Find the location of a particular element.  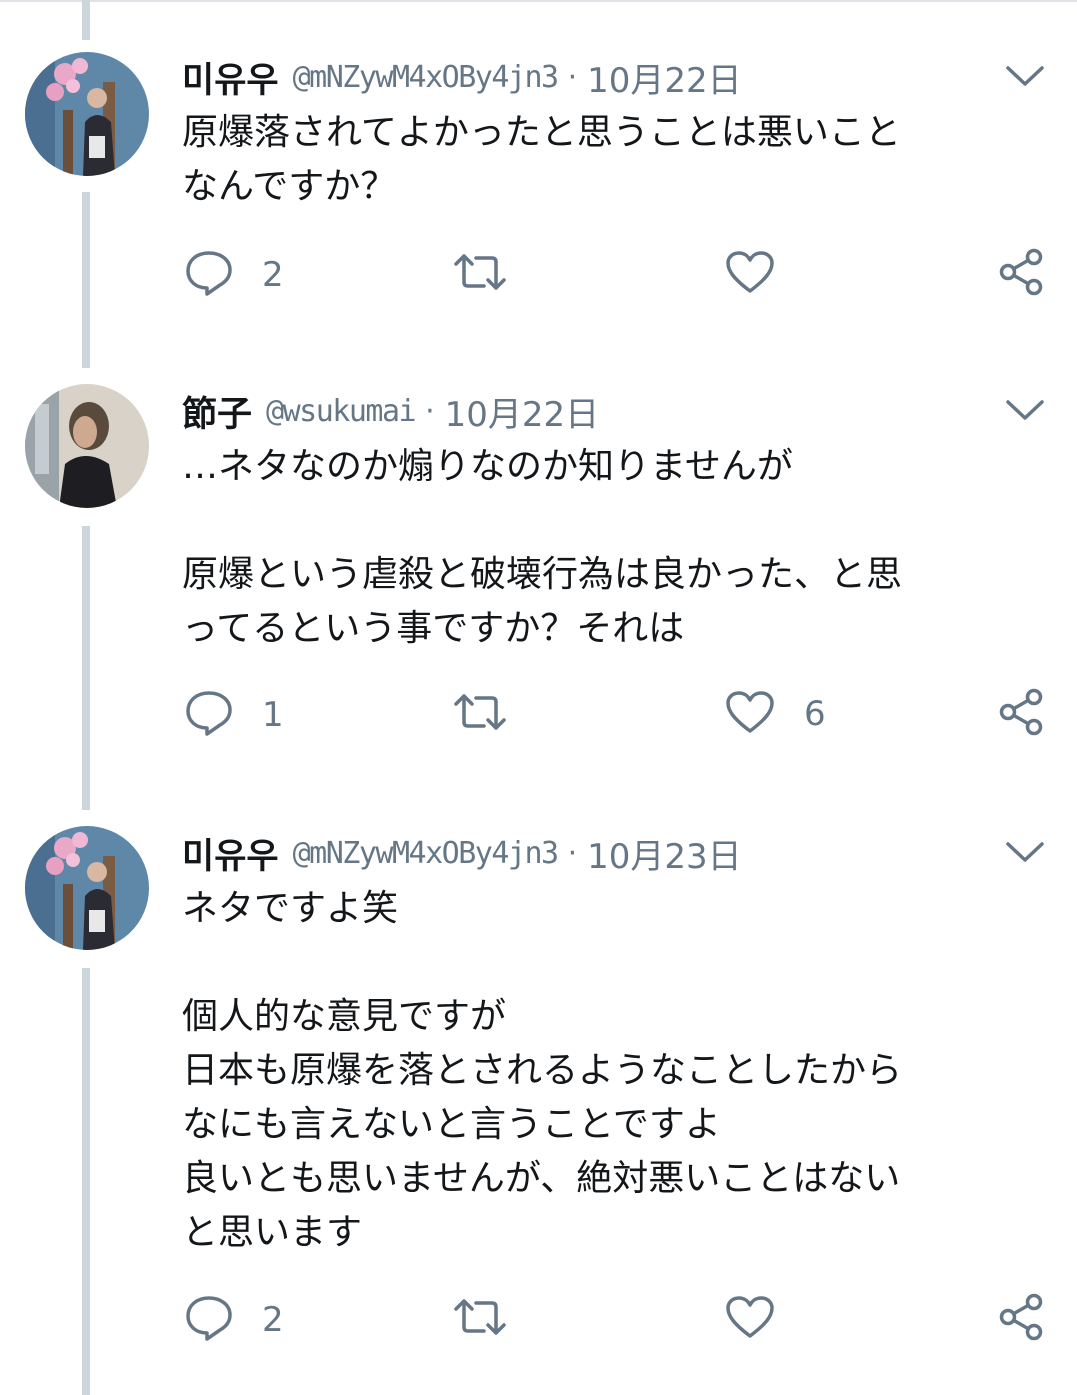

display-name: 節子 is located at coordinates (217, 415).